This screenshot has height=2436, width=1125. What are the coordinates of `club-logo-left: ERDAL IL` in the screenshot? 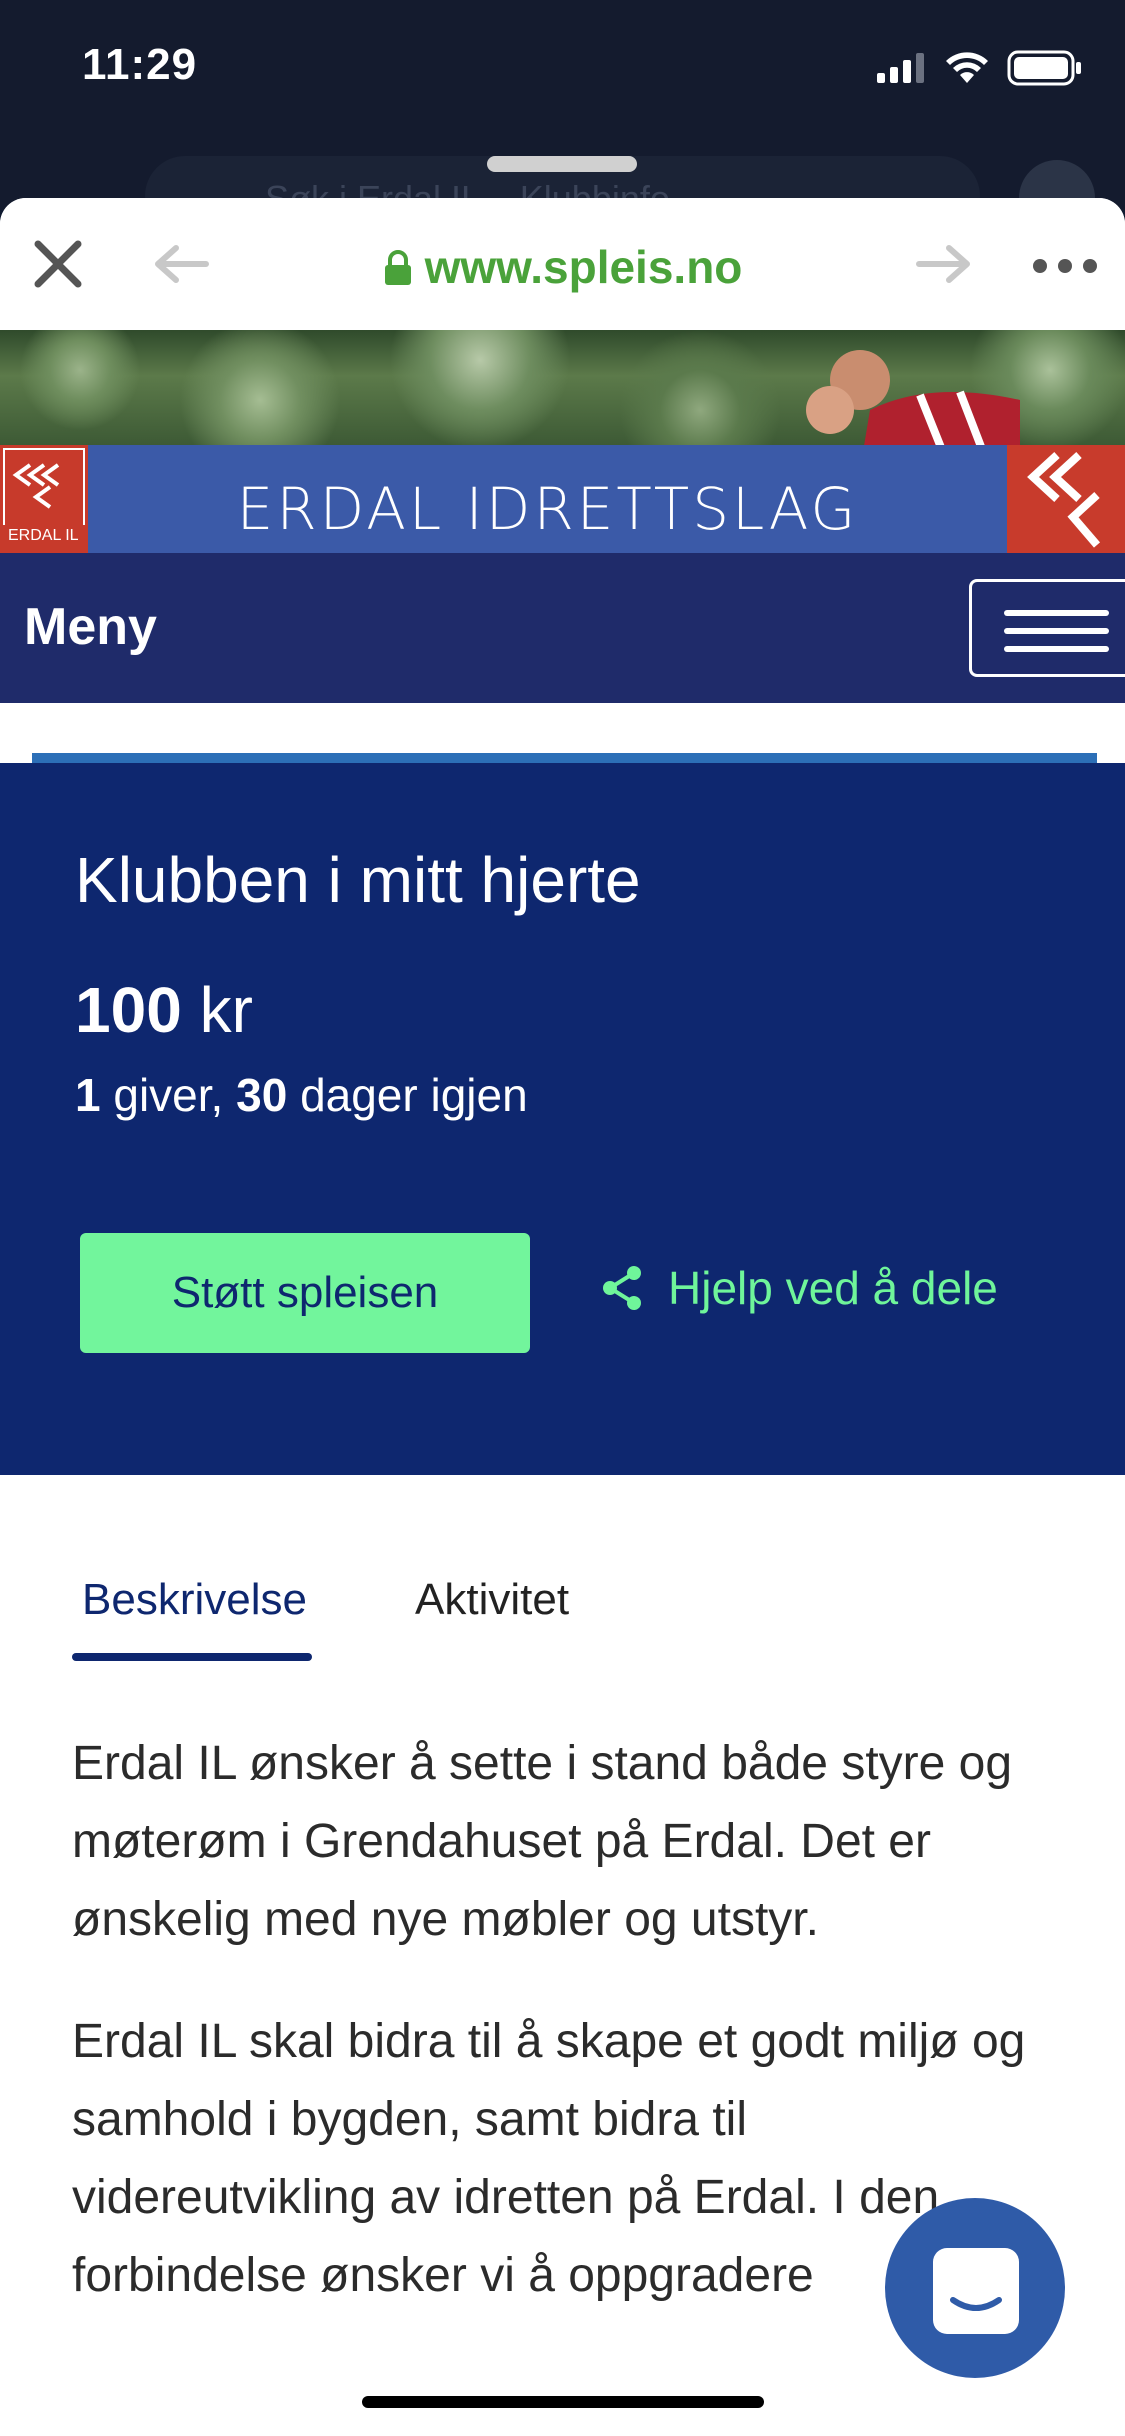 It's located at (44, 499).